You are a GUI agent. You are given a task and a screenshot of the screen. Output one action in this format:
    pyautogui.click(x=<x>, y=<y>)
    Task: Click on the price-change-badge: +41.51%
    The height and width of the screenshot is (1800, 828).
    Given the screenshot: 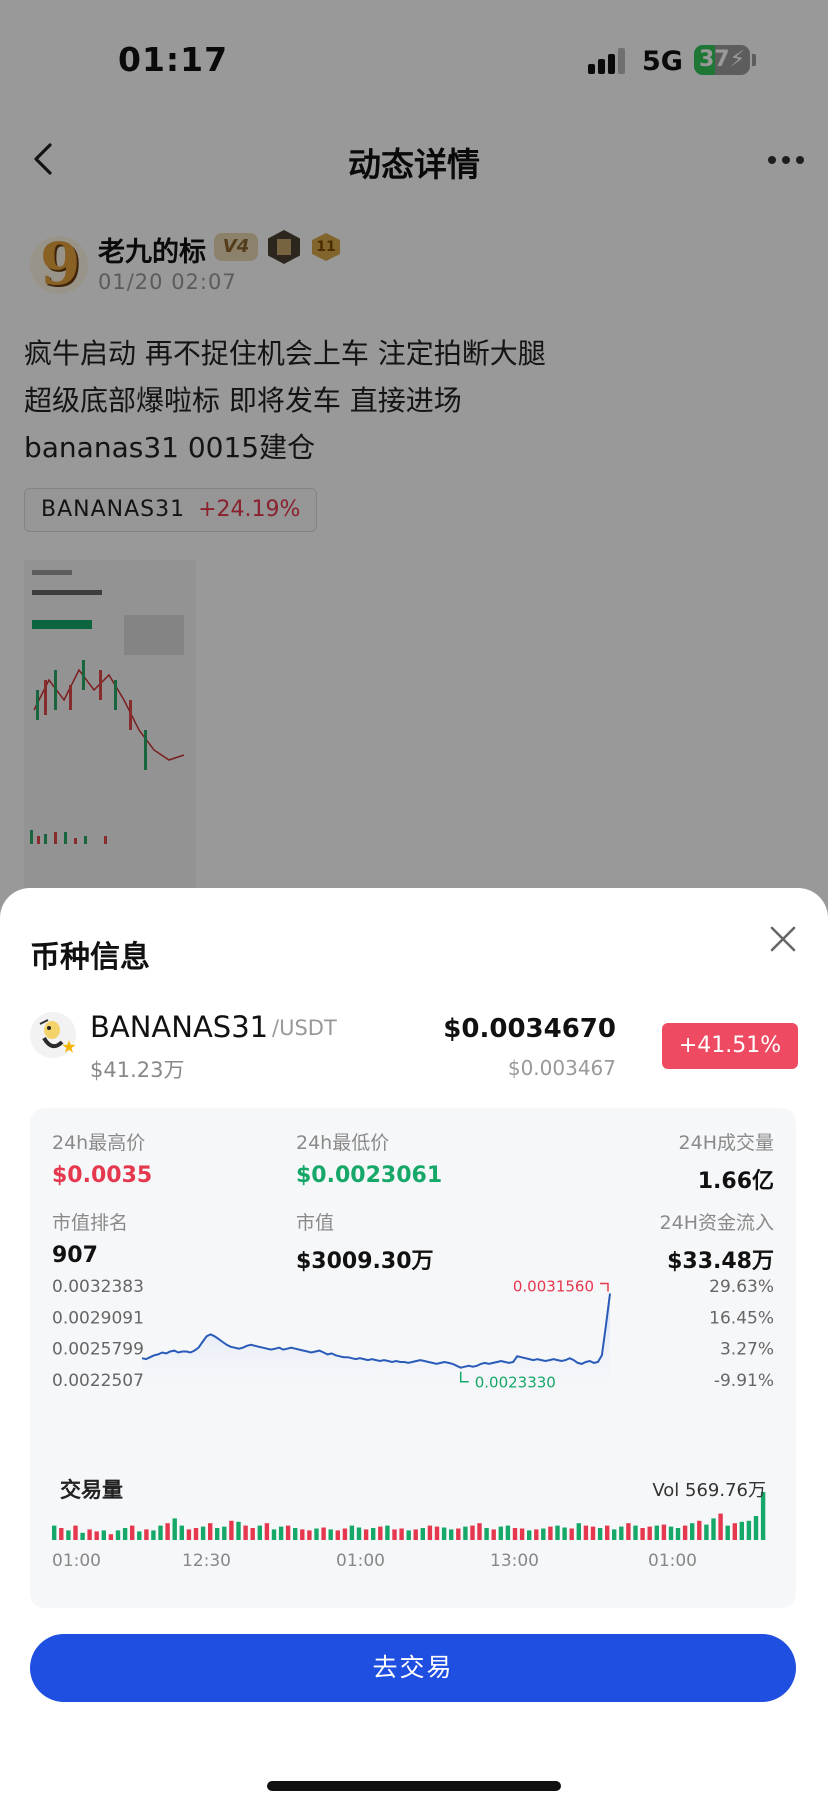 What is the action you would take?
    pyautogui.click(x=730, y=1046)
    